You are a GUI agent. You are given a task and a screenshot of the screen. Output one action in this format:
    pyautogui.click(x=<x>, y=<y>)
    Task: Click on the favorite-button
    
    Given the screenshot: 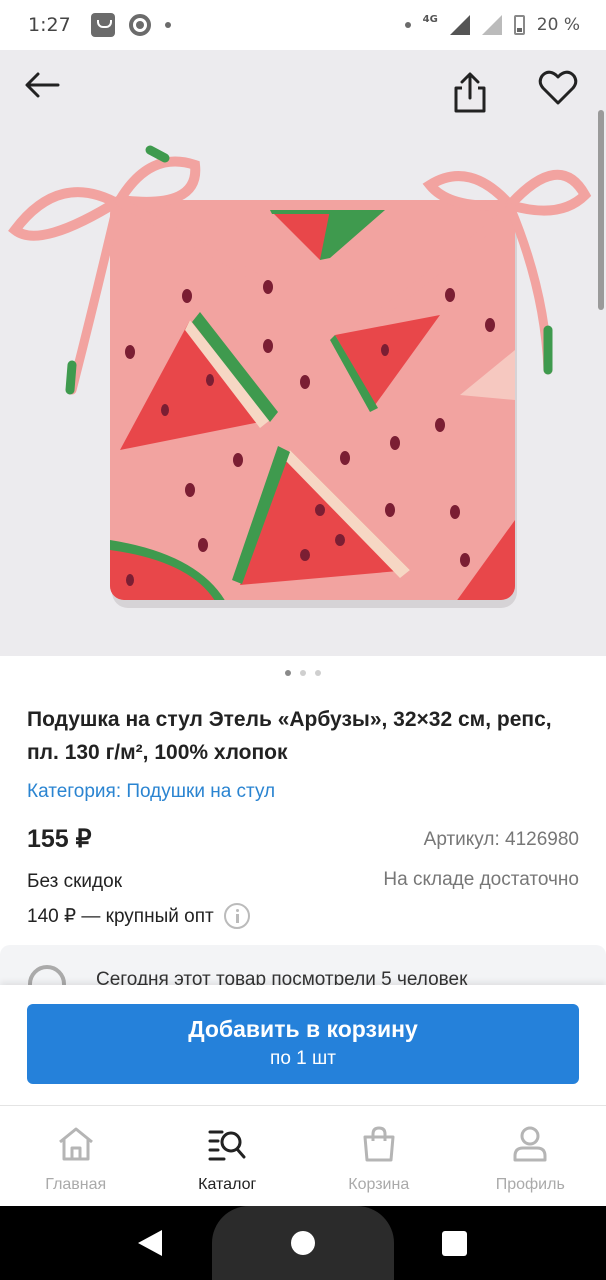 What is the action you would take?
    pyautogui.click(x=563, y=95)
    